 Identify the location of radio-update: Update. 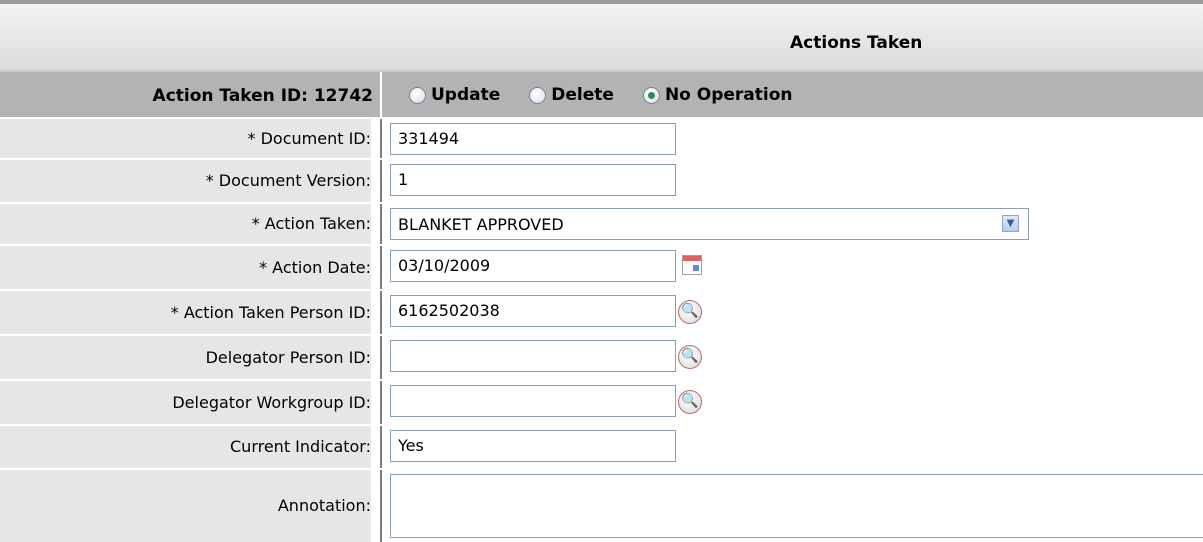
(454, 95).